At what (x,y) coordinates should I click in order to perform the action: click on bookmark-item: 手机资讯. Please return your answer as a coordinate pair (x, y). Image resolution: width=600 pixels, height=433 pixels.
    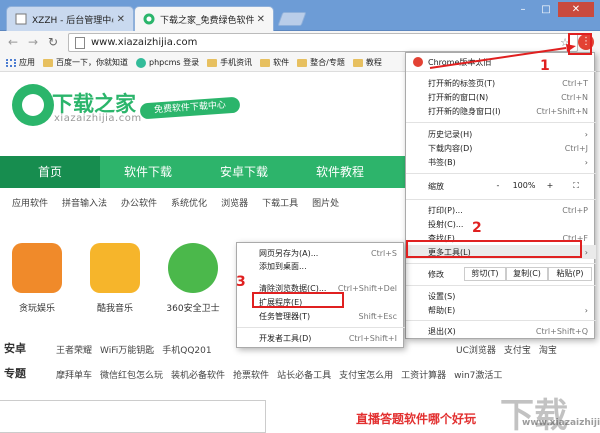
    Looking at the image, I should click on (229, 62).